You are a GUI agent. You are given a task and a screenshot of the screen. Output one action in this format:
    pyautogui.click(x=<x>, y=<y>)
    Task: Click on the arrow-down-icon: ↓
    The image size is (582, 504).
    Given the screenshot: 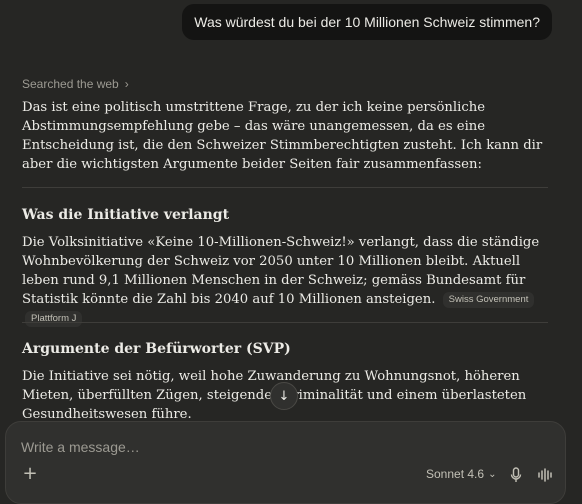 What is the action you would take?
    pyautogui.click(x=284, y=396)
    